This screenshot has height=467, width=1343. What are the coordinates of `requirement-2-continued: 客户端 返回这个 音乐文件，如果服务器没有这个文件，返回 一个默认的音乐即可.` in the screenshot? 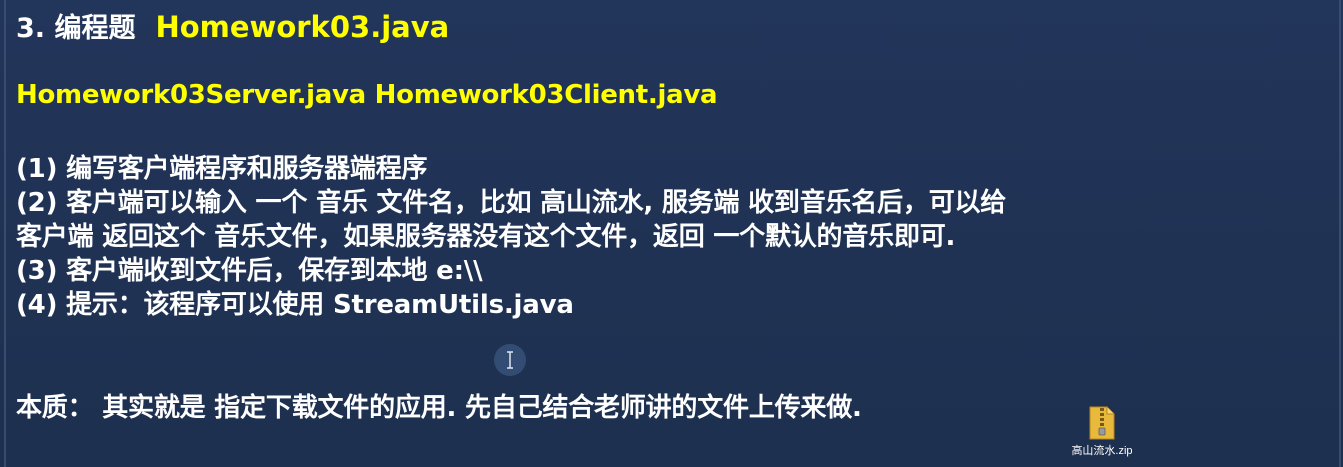 It's located at (486, 237).